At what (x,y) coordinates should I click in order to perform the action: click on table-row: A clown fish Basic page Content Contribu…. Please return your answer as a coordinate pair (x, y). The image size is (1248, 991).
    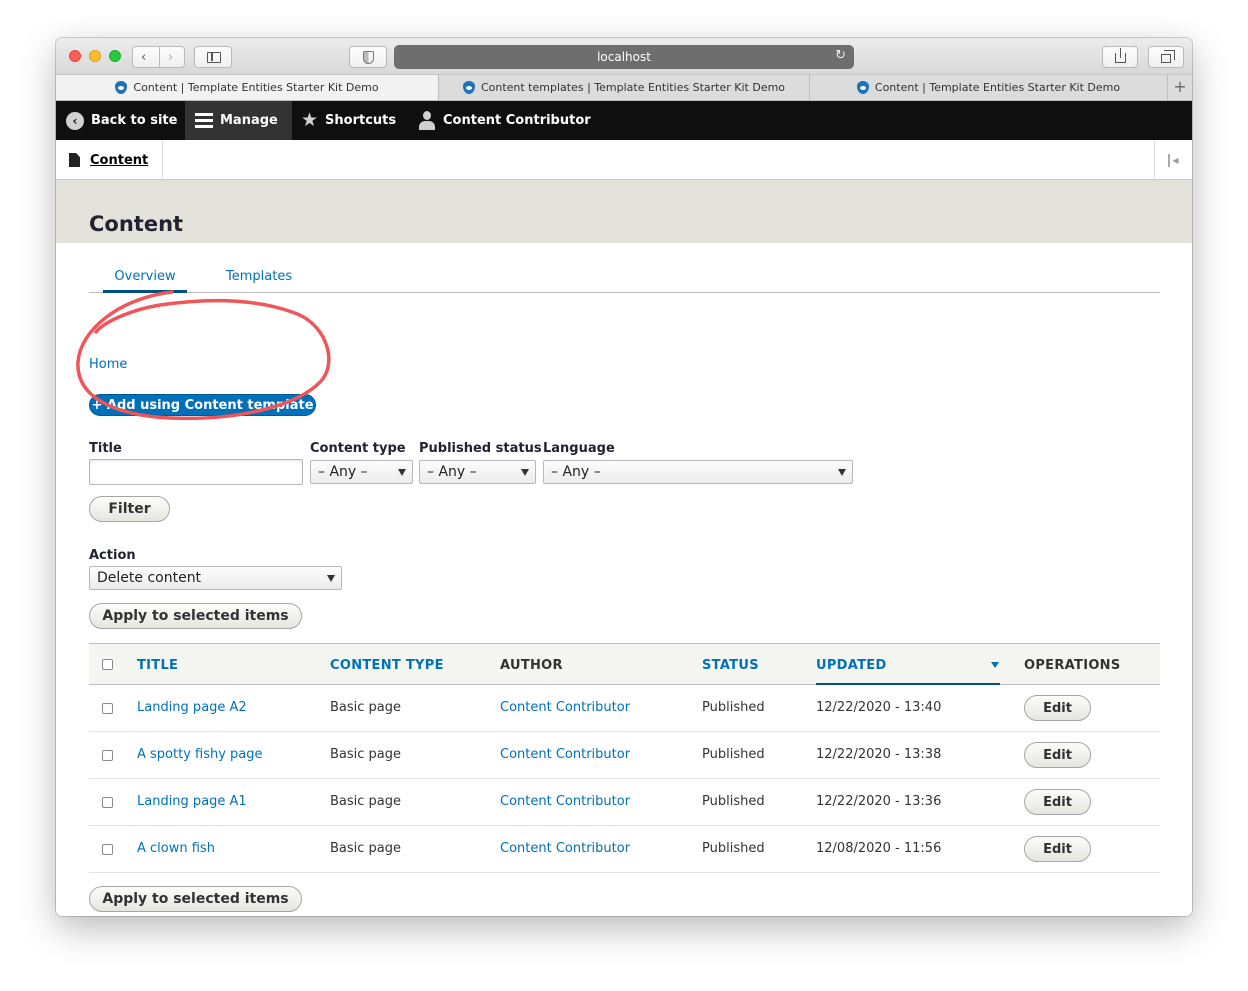
    Looking at the image, I should click on (624, 849).